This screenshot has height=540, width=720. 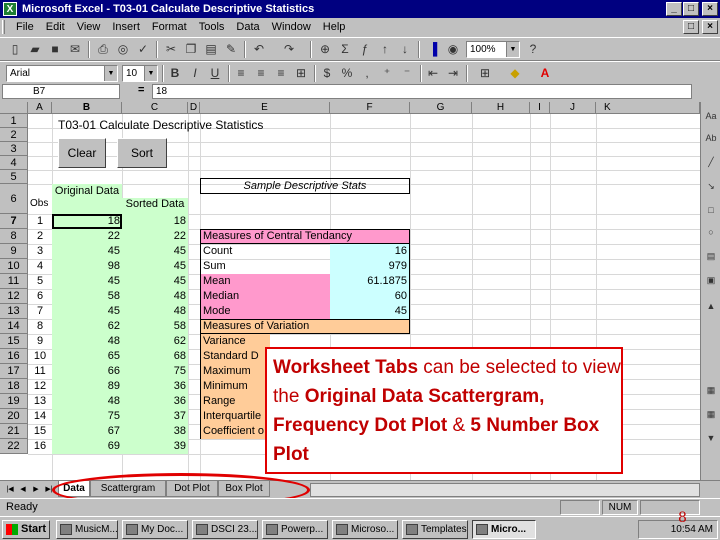 What do you see at coordinates (40, 221) in the screenshot?
I see `obs-cell: 1` at bounding box center [40, 221].